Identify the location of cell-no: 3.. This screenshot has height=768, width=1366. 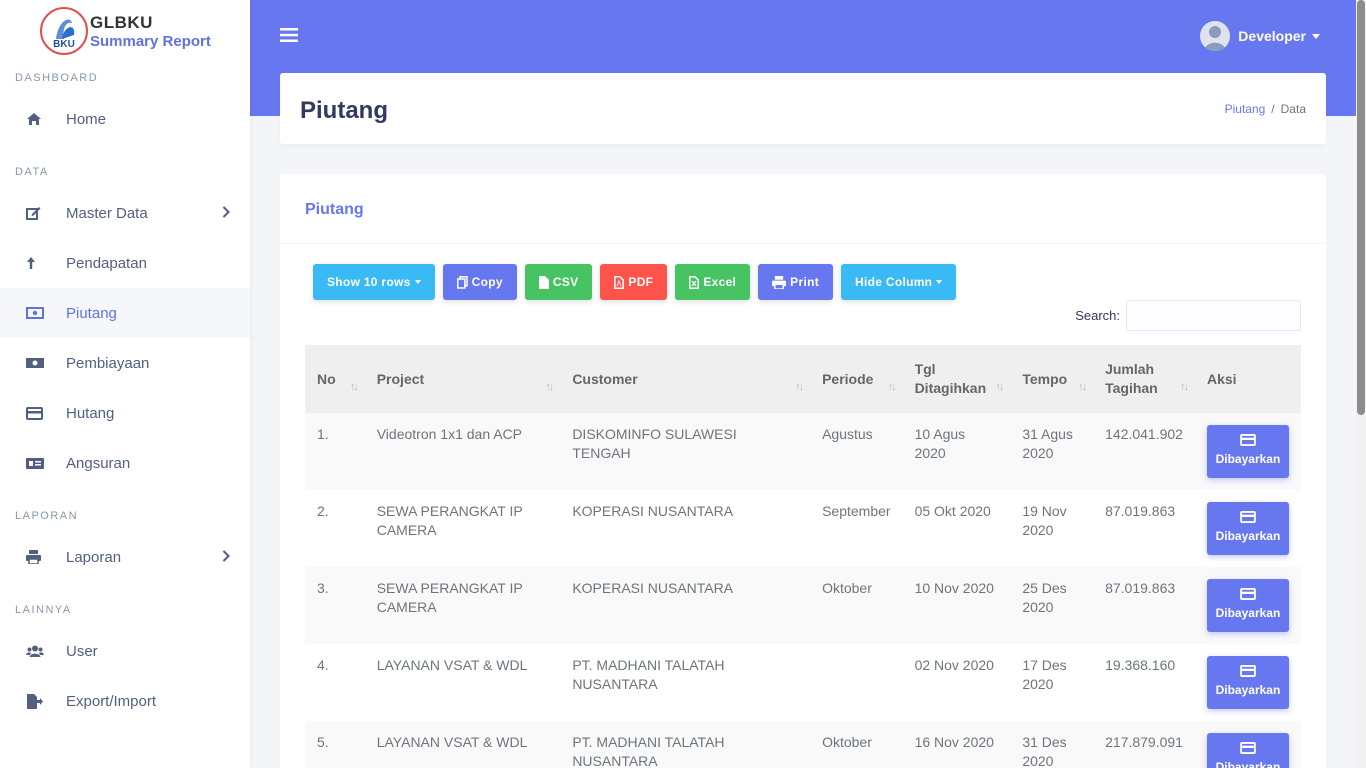
(323, 588).